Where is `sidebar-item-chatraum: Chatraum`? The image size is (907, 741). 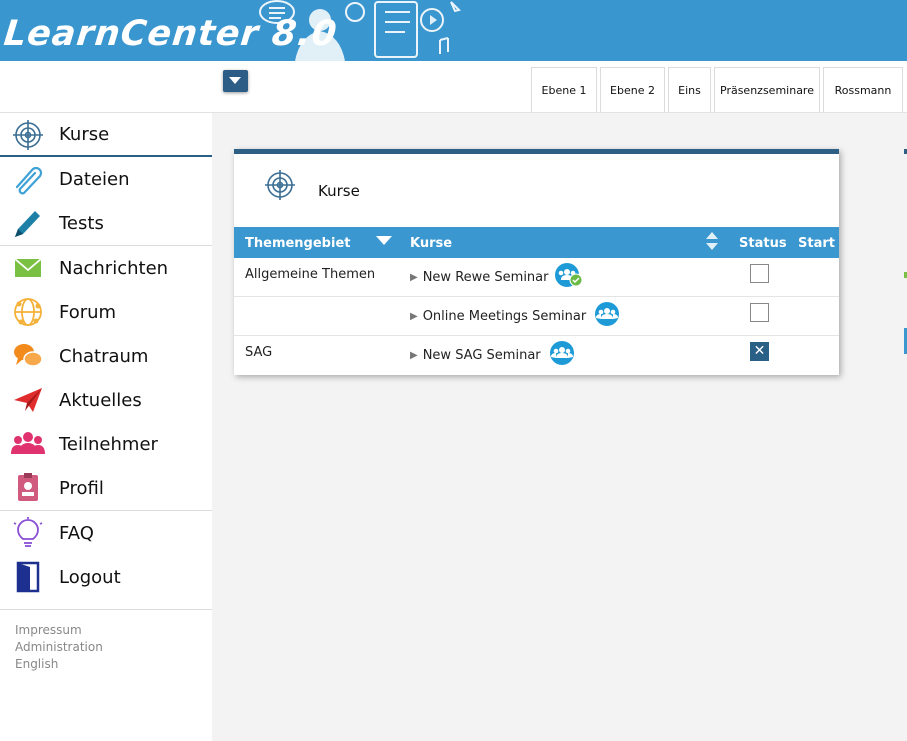
sidebar-item-chatraum: Chatraum is located at coordinates (106, 356).